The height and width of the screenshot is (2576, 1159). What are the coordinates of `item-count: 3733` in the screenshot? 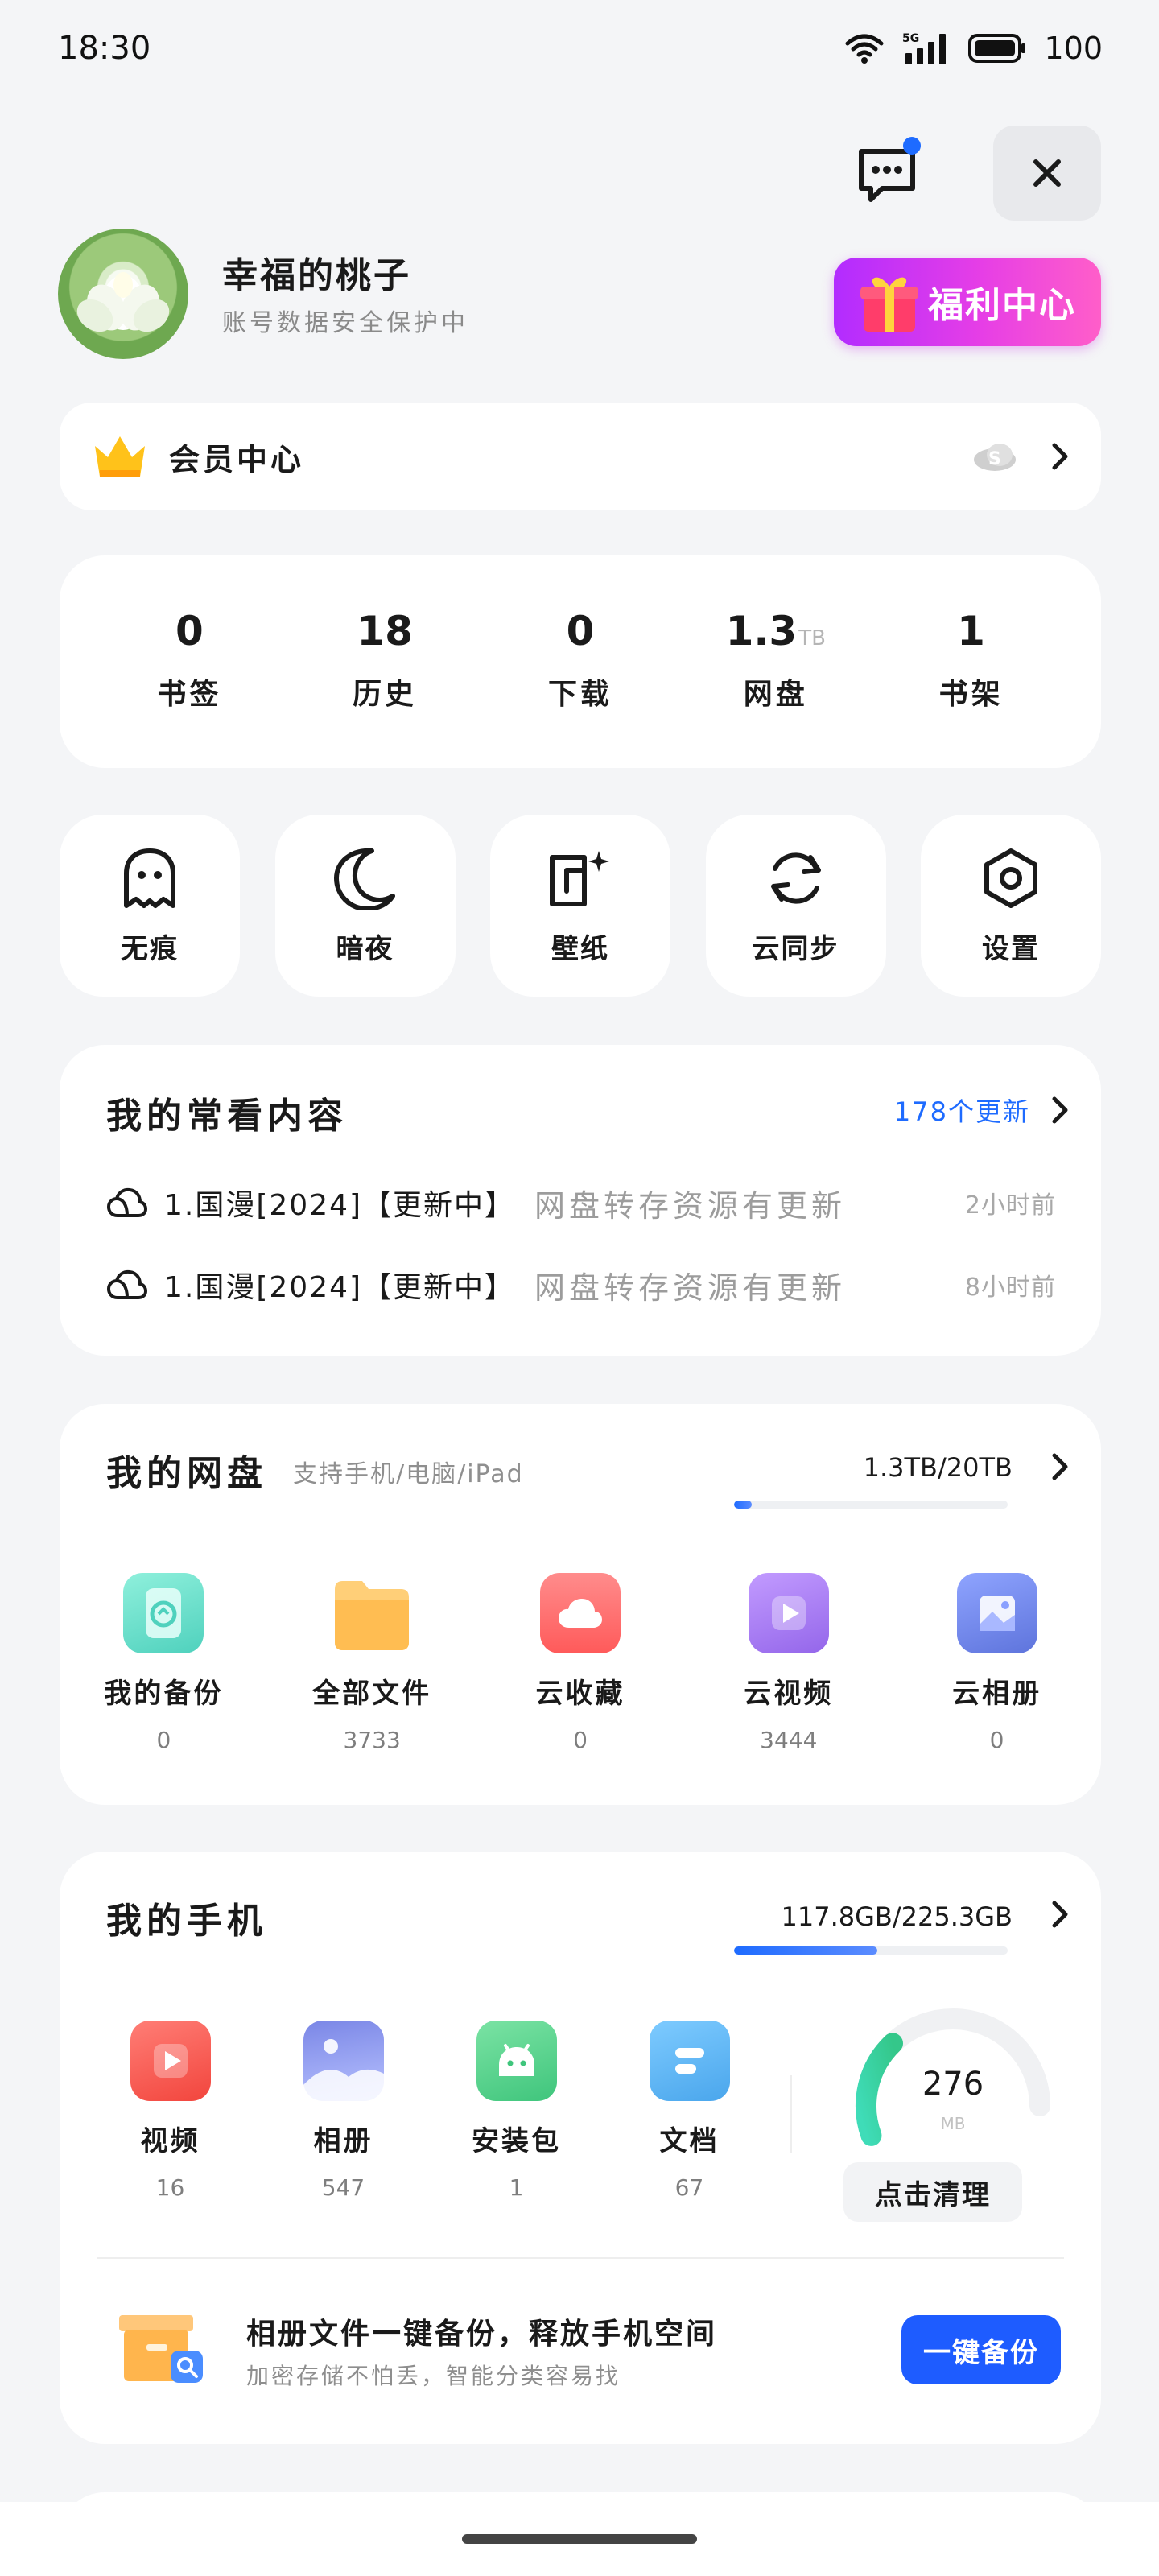 It's located at (372, 1740).